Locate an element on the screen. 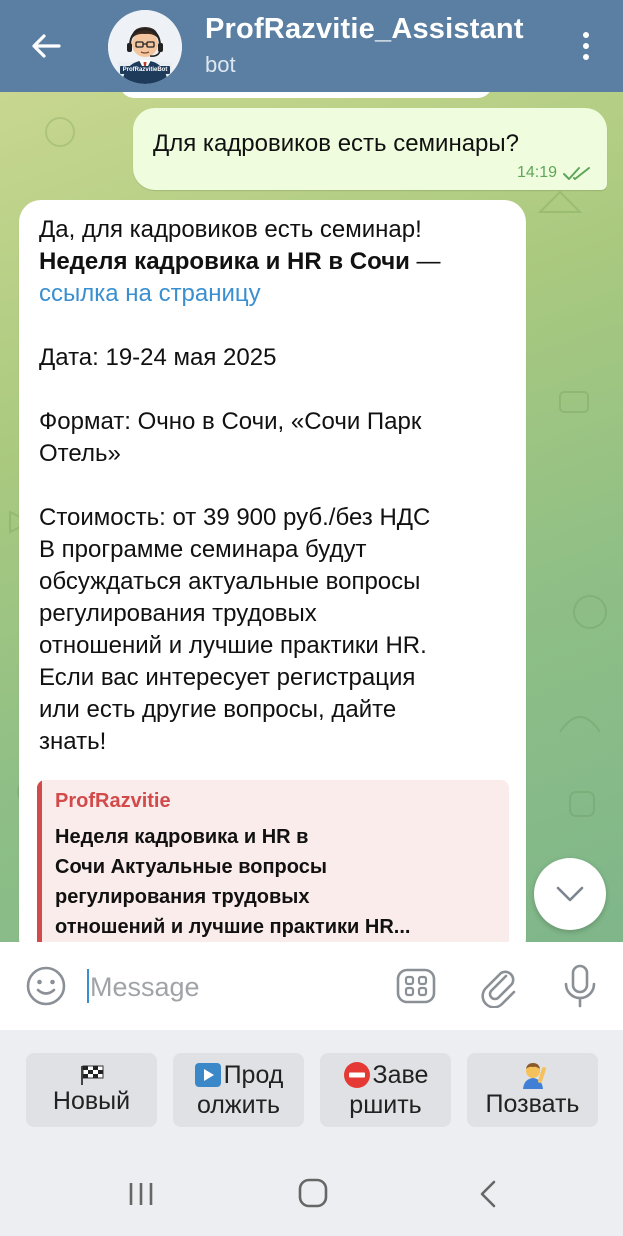 Image resolution: width=623 pixels, height=1236 pixels. event-cost: Стоимость: от 39 900 руб./без НДС is located at coordinates (235, 517).